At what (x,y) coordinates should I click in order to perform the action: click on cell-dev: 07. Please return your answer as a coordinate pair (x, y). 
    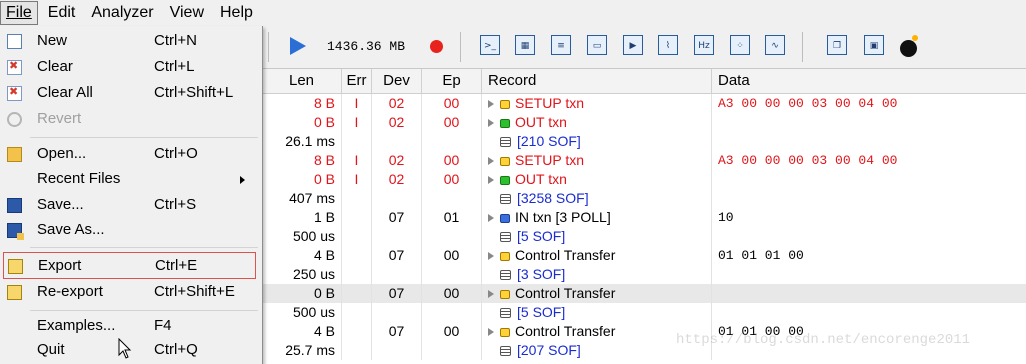
    Looking at the image, I should click on (397, 293).